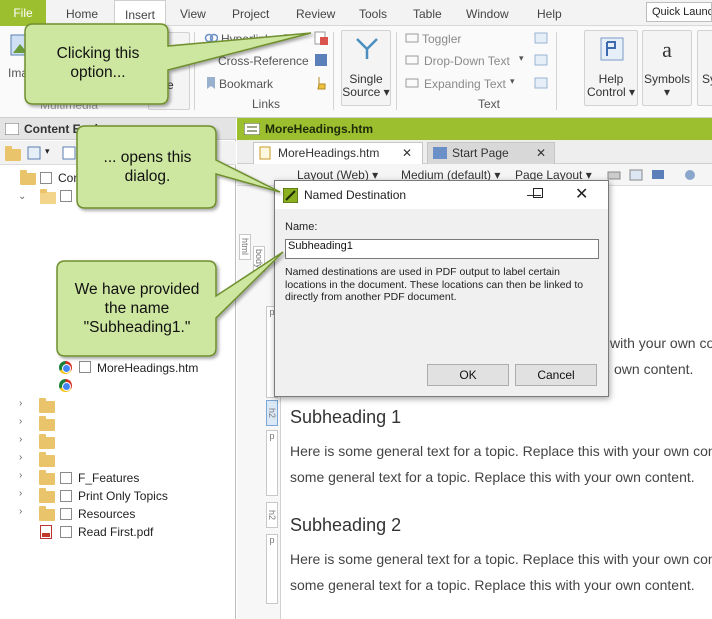  Describe the element at coordinates (259, 259) in the screenshot. I see `structure-tag-body: body` at that location.